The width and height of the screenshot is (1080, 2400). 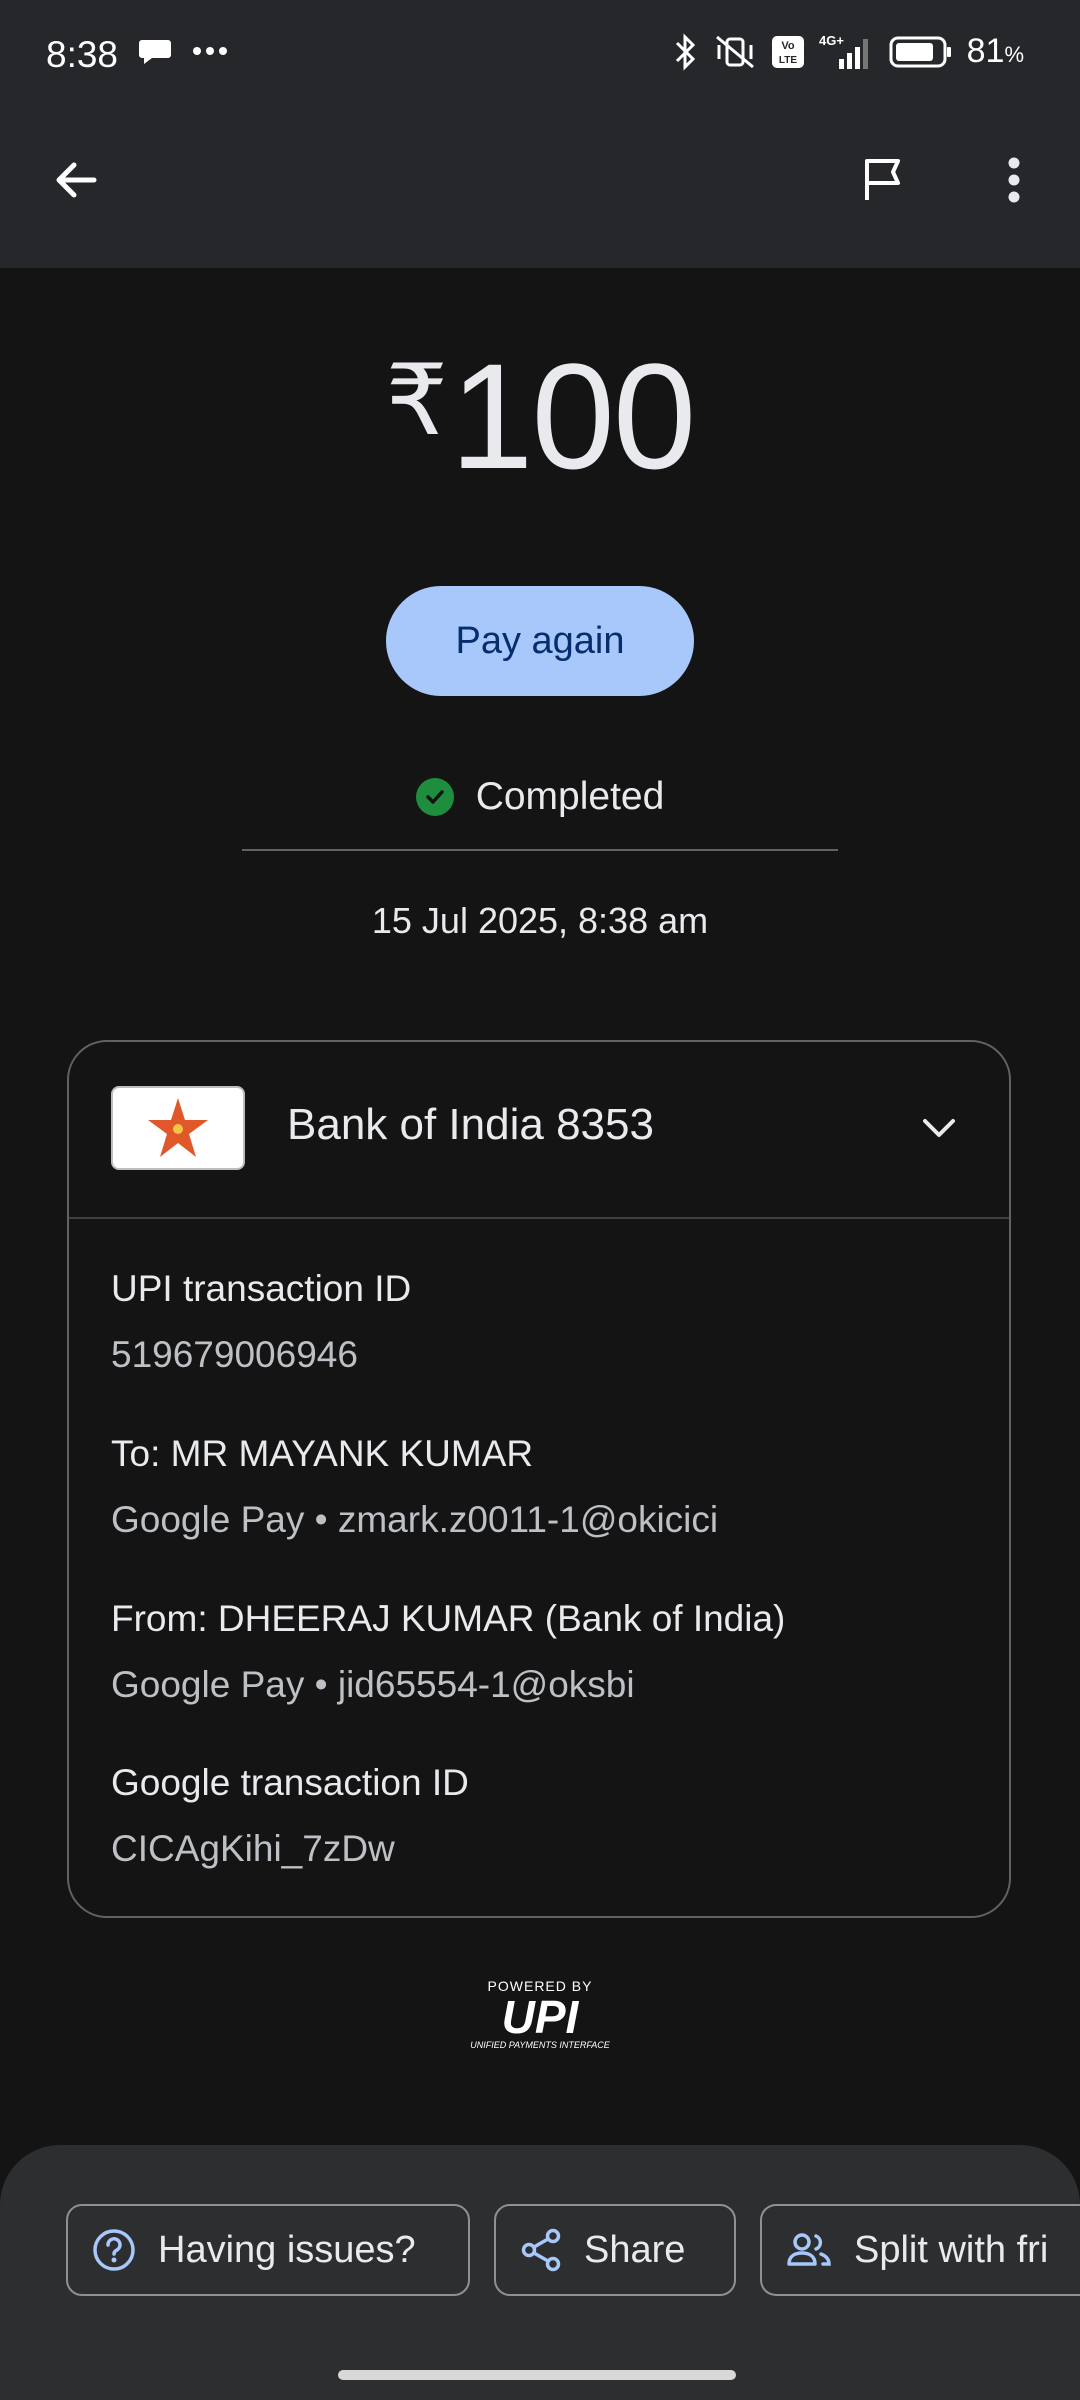 What do you see at coordinates (951, 2249) in the screenshot?
I see `split-with-friends-label: Split with fri` at bounding box center [951, 2249].